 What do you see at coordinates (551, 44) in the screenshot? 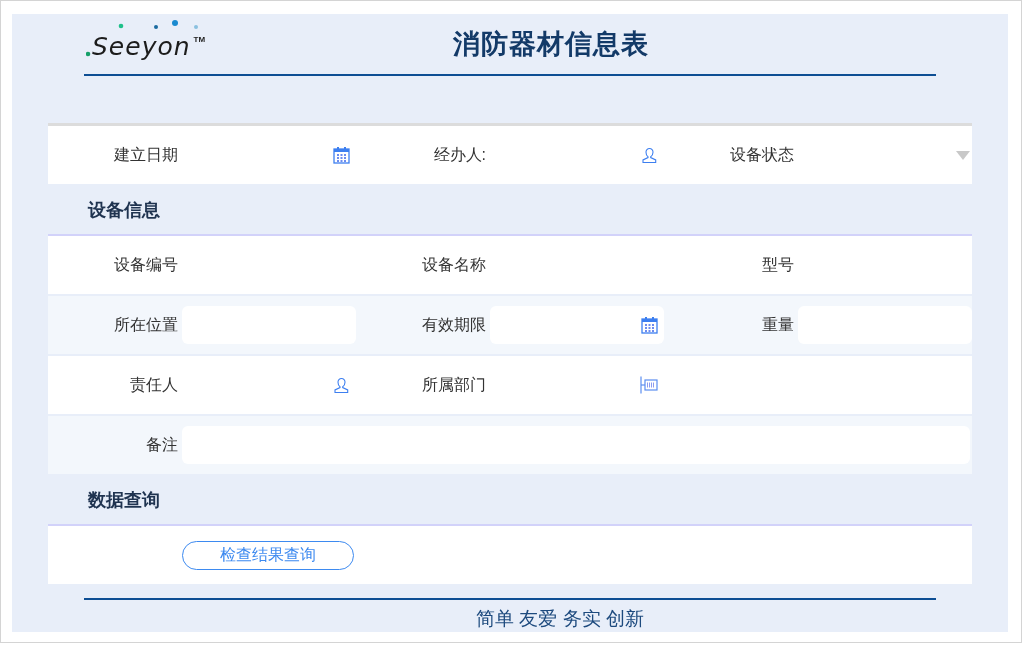
I see `form-title: 消防器材信息表` at bounding box center [551, 44].